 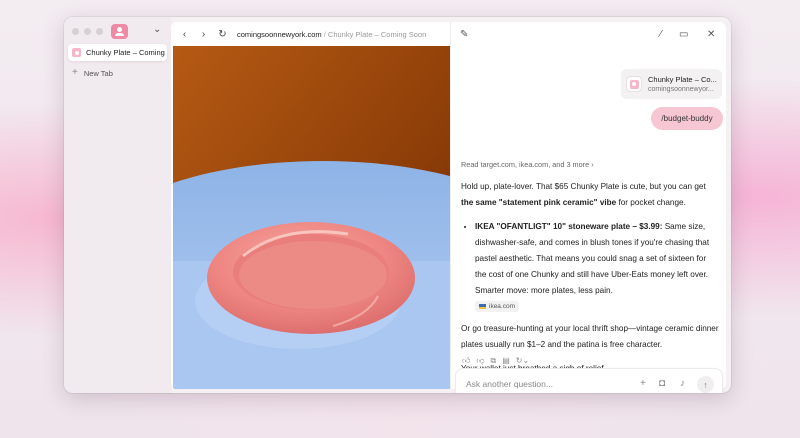 What do you see at coordinates (482, 306) in the screenshot?
I see `ikea-favicon-icon` at bounding box center [482, 306].